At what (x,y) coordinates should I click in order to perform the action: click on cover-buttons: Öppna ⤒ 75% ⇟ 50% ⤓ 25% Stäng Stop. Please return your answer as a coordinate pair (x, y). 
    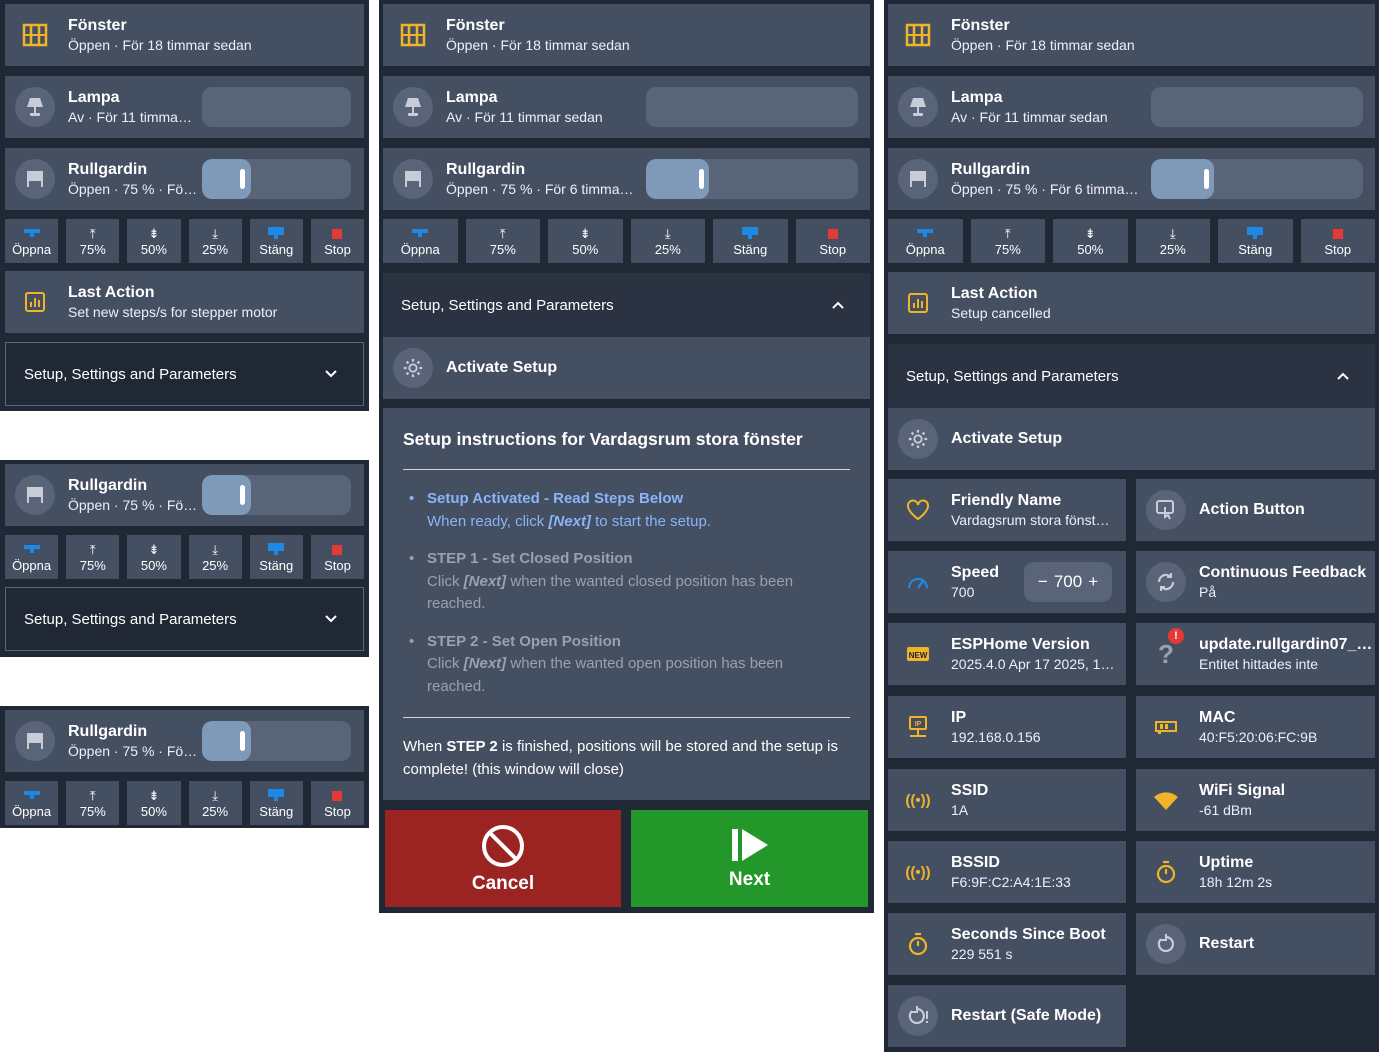
    Looking at the image, I should click on (185, 803).